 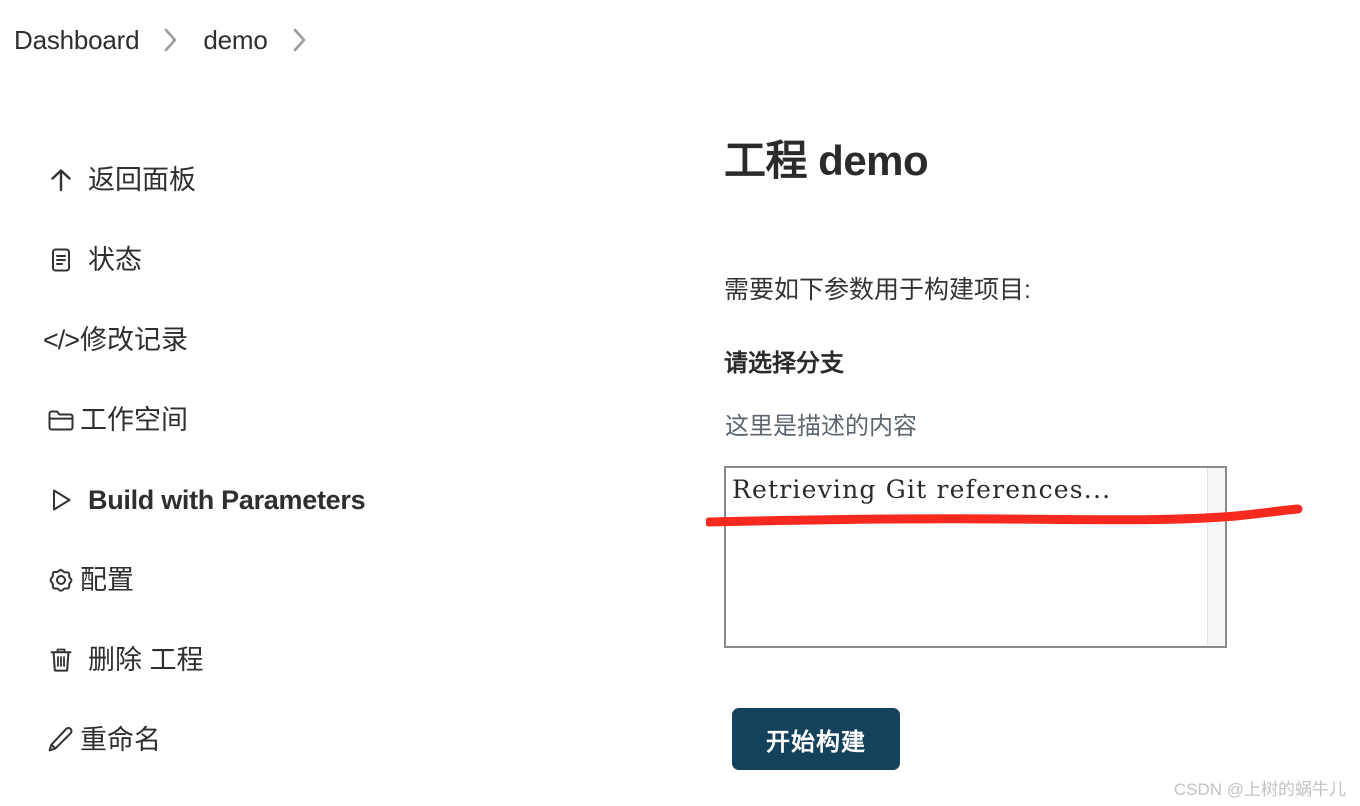 What do you see at coordinates (134, 419) in the screenshot?
I see `sidebar-item-label: 工作空间` at bounding box center [134, 419].